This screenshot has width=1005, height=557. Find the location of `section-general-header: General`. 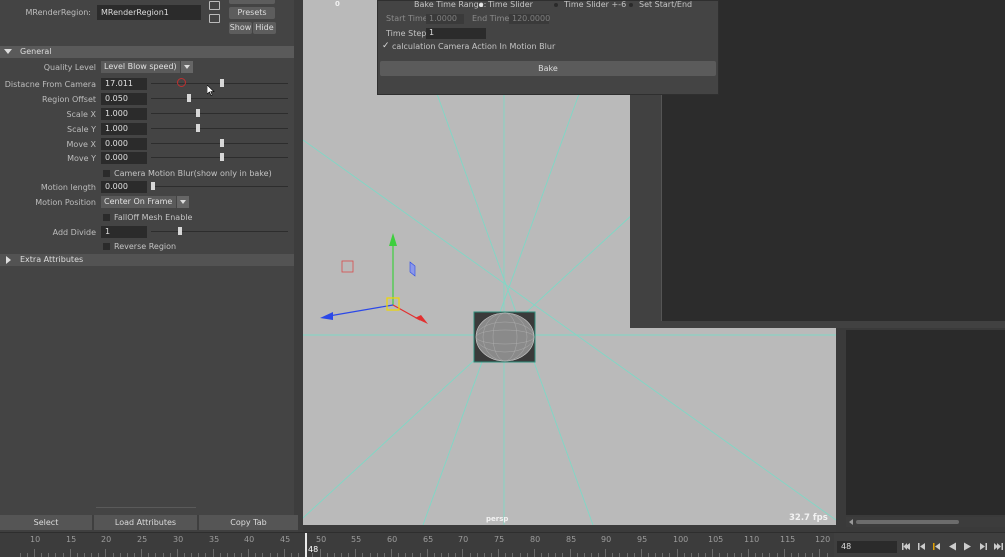

section-general-header: General is located at coordinates (147, 52).